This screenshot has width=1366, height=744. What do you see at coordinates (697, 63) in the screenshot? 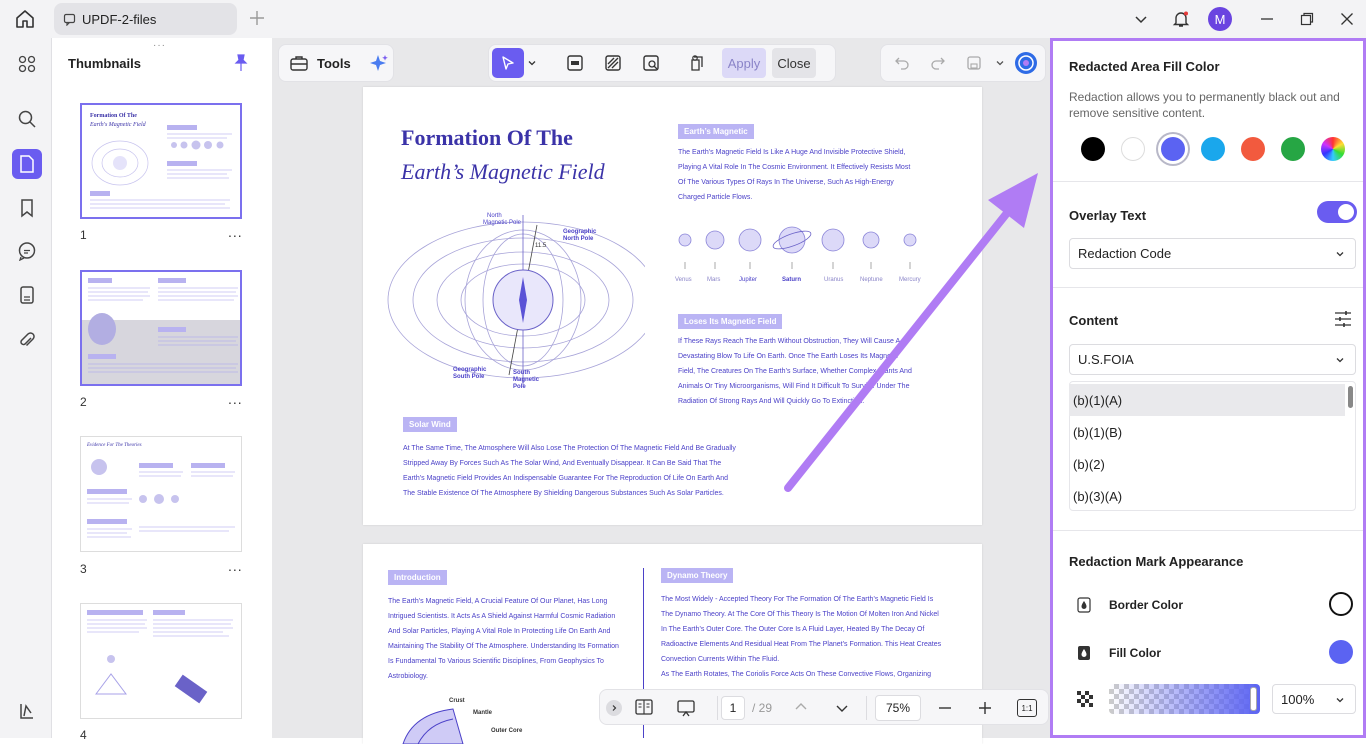
I see `redact-pages-icon` at bounding box center [697, 63].